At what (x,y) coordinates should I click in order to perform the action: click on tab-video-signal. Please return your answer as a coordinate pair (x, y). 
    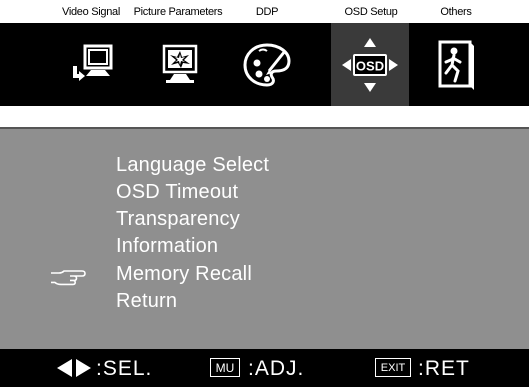
    Looking at the image, I should click on (93, 64).